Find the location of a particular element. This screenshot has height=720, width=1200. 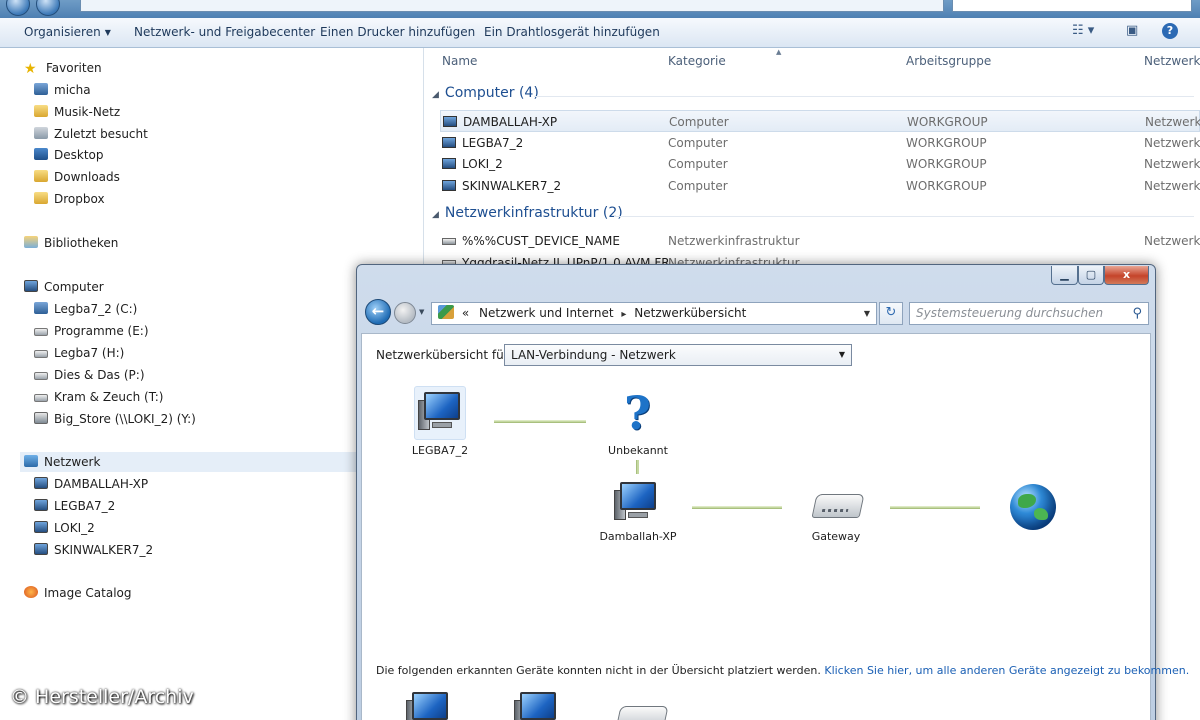

column-header-category: Kategorie is located at coordinates (697, 61).